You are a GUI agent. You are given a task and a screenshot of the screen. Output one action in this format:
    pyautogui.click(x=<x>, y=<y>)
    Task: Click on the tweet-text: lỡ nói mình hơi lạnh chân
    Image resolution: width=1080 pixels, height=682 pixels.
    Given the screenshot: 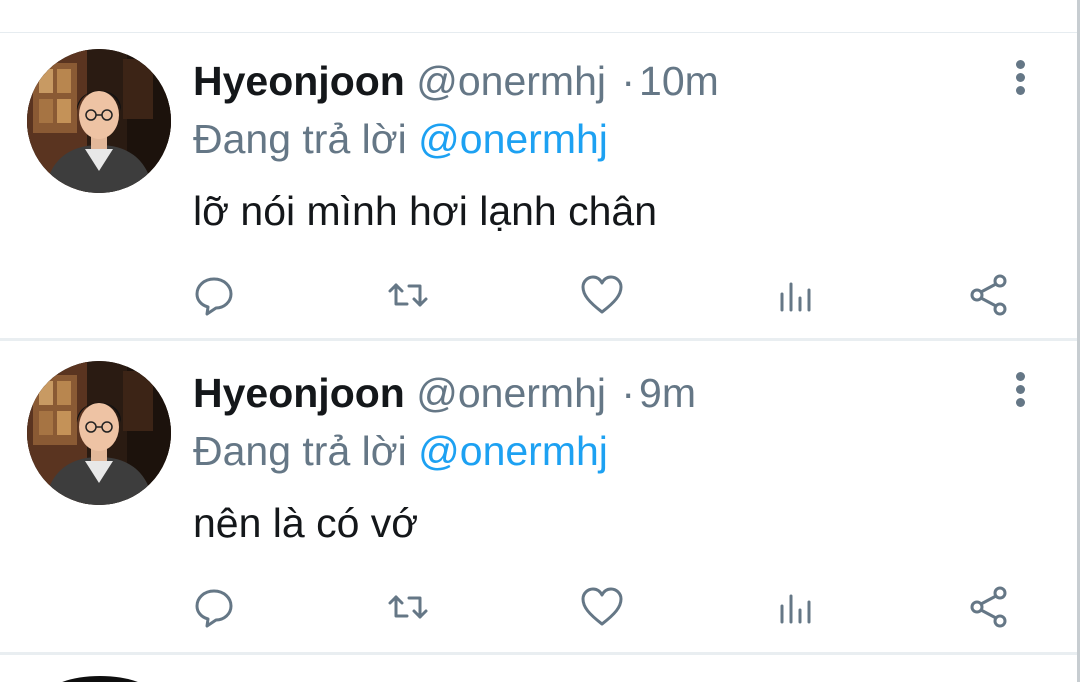 What is the action you would take?
    pyautogui.click(x=425, y=211)
    